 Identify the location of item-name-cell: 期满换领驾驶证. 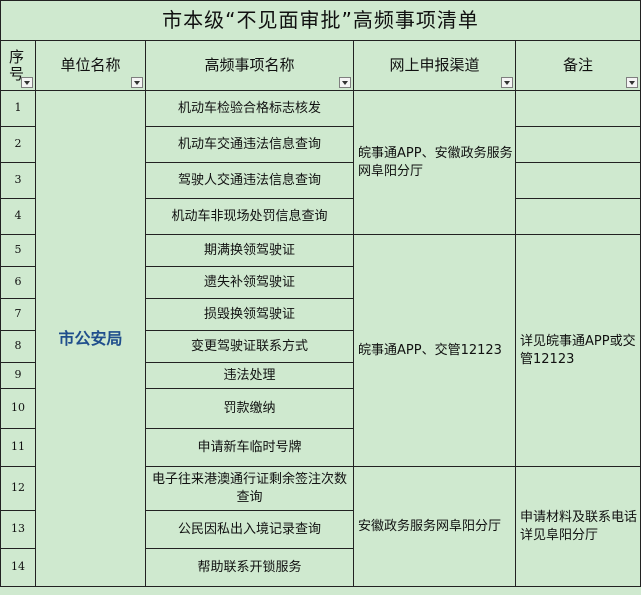
(249, 250).